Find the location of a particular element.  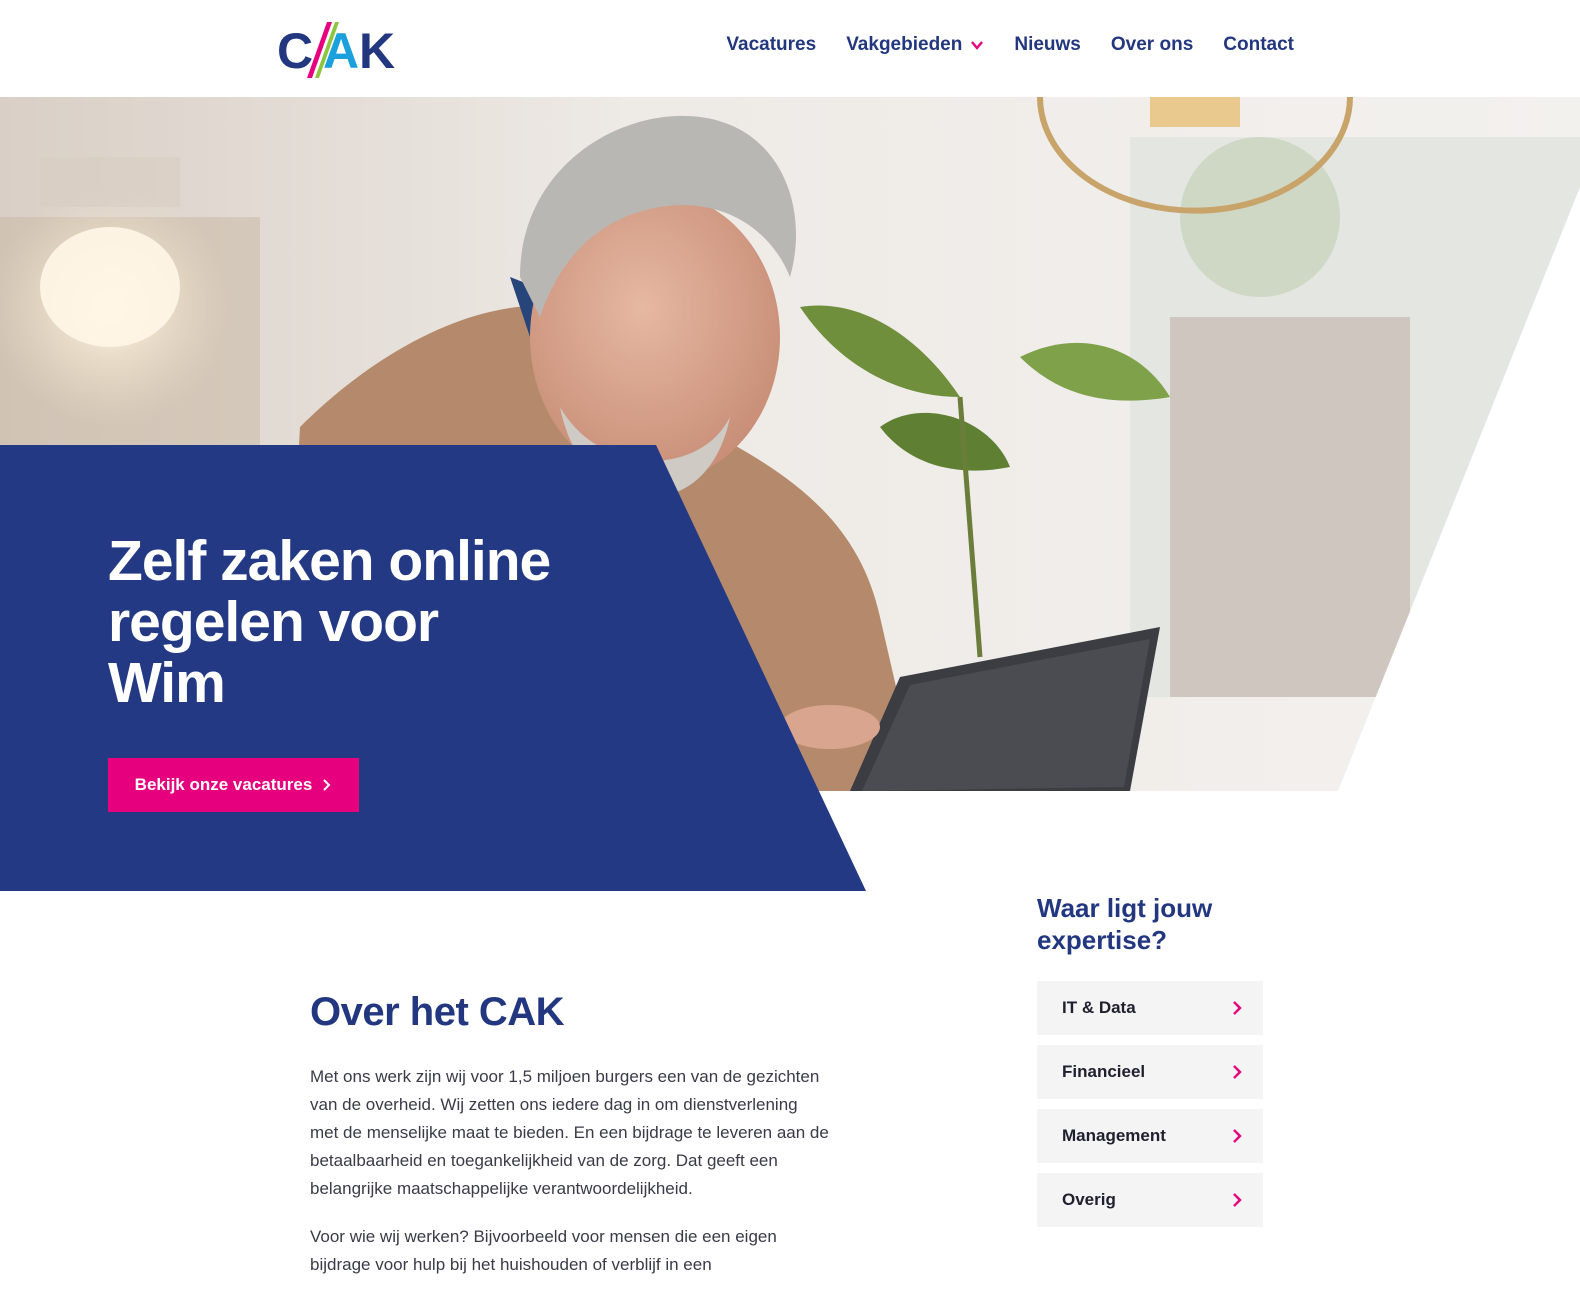

cak-logo-mark: C A K is located at coordinates (336, 50).